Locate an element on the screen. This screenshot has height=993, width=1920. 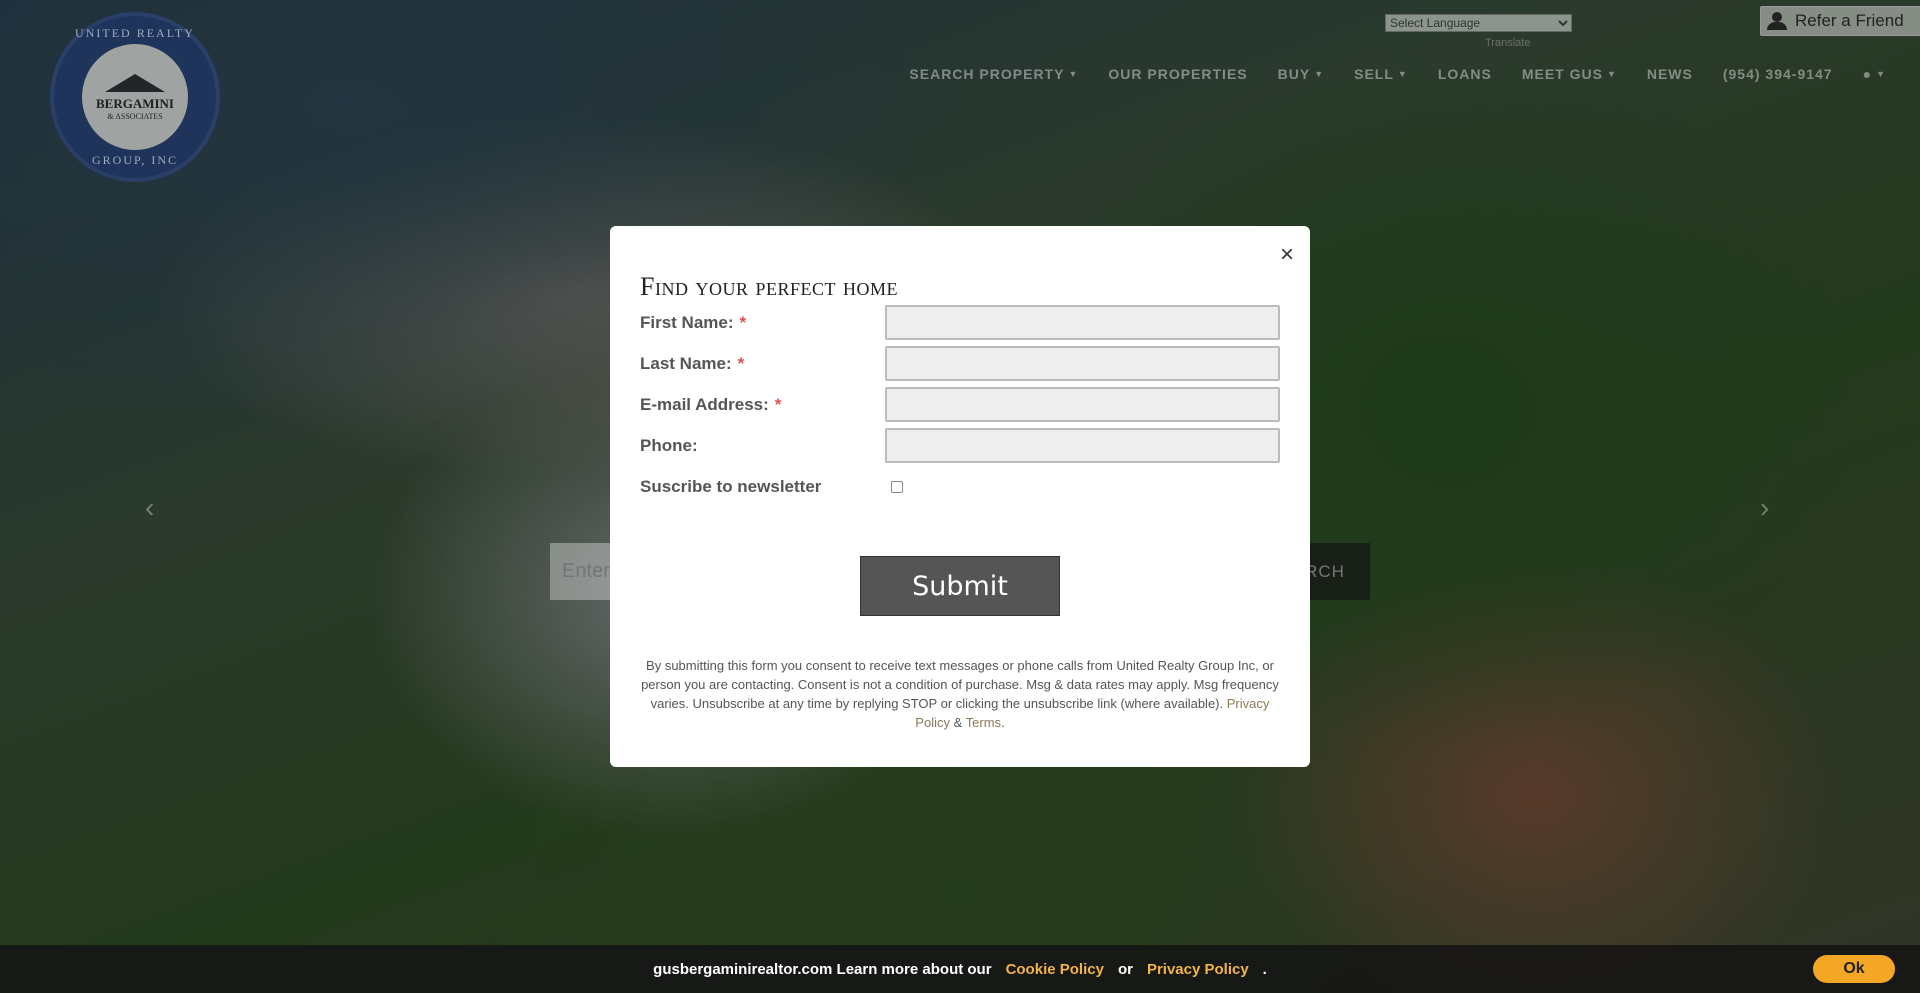
cookie-privacy-link: Privacy Policy is located at coordinates (1198, 969).